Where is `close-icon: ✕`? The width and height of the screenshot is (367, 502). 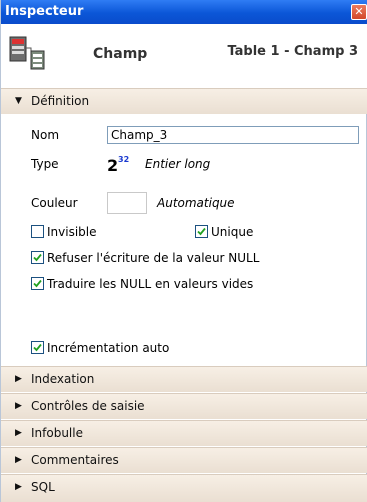
close-icon: ✕ is located at coordinates (359, 11).